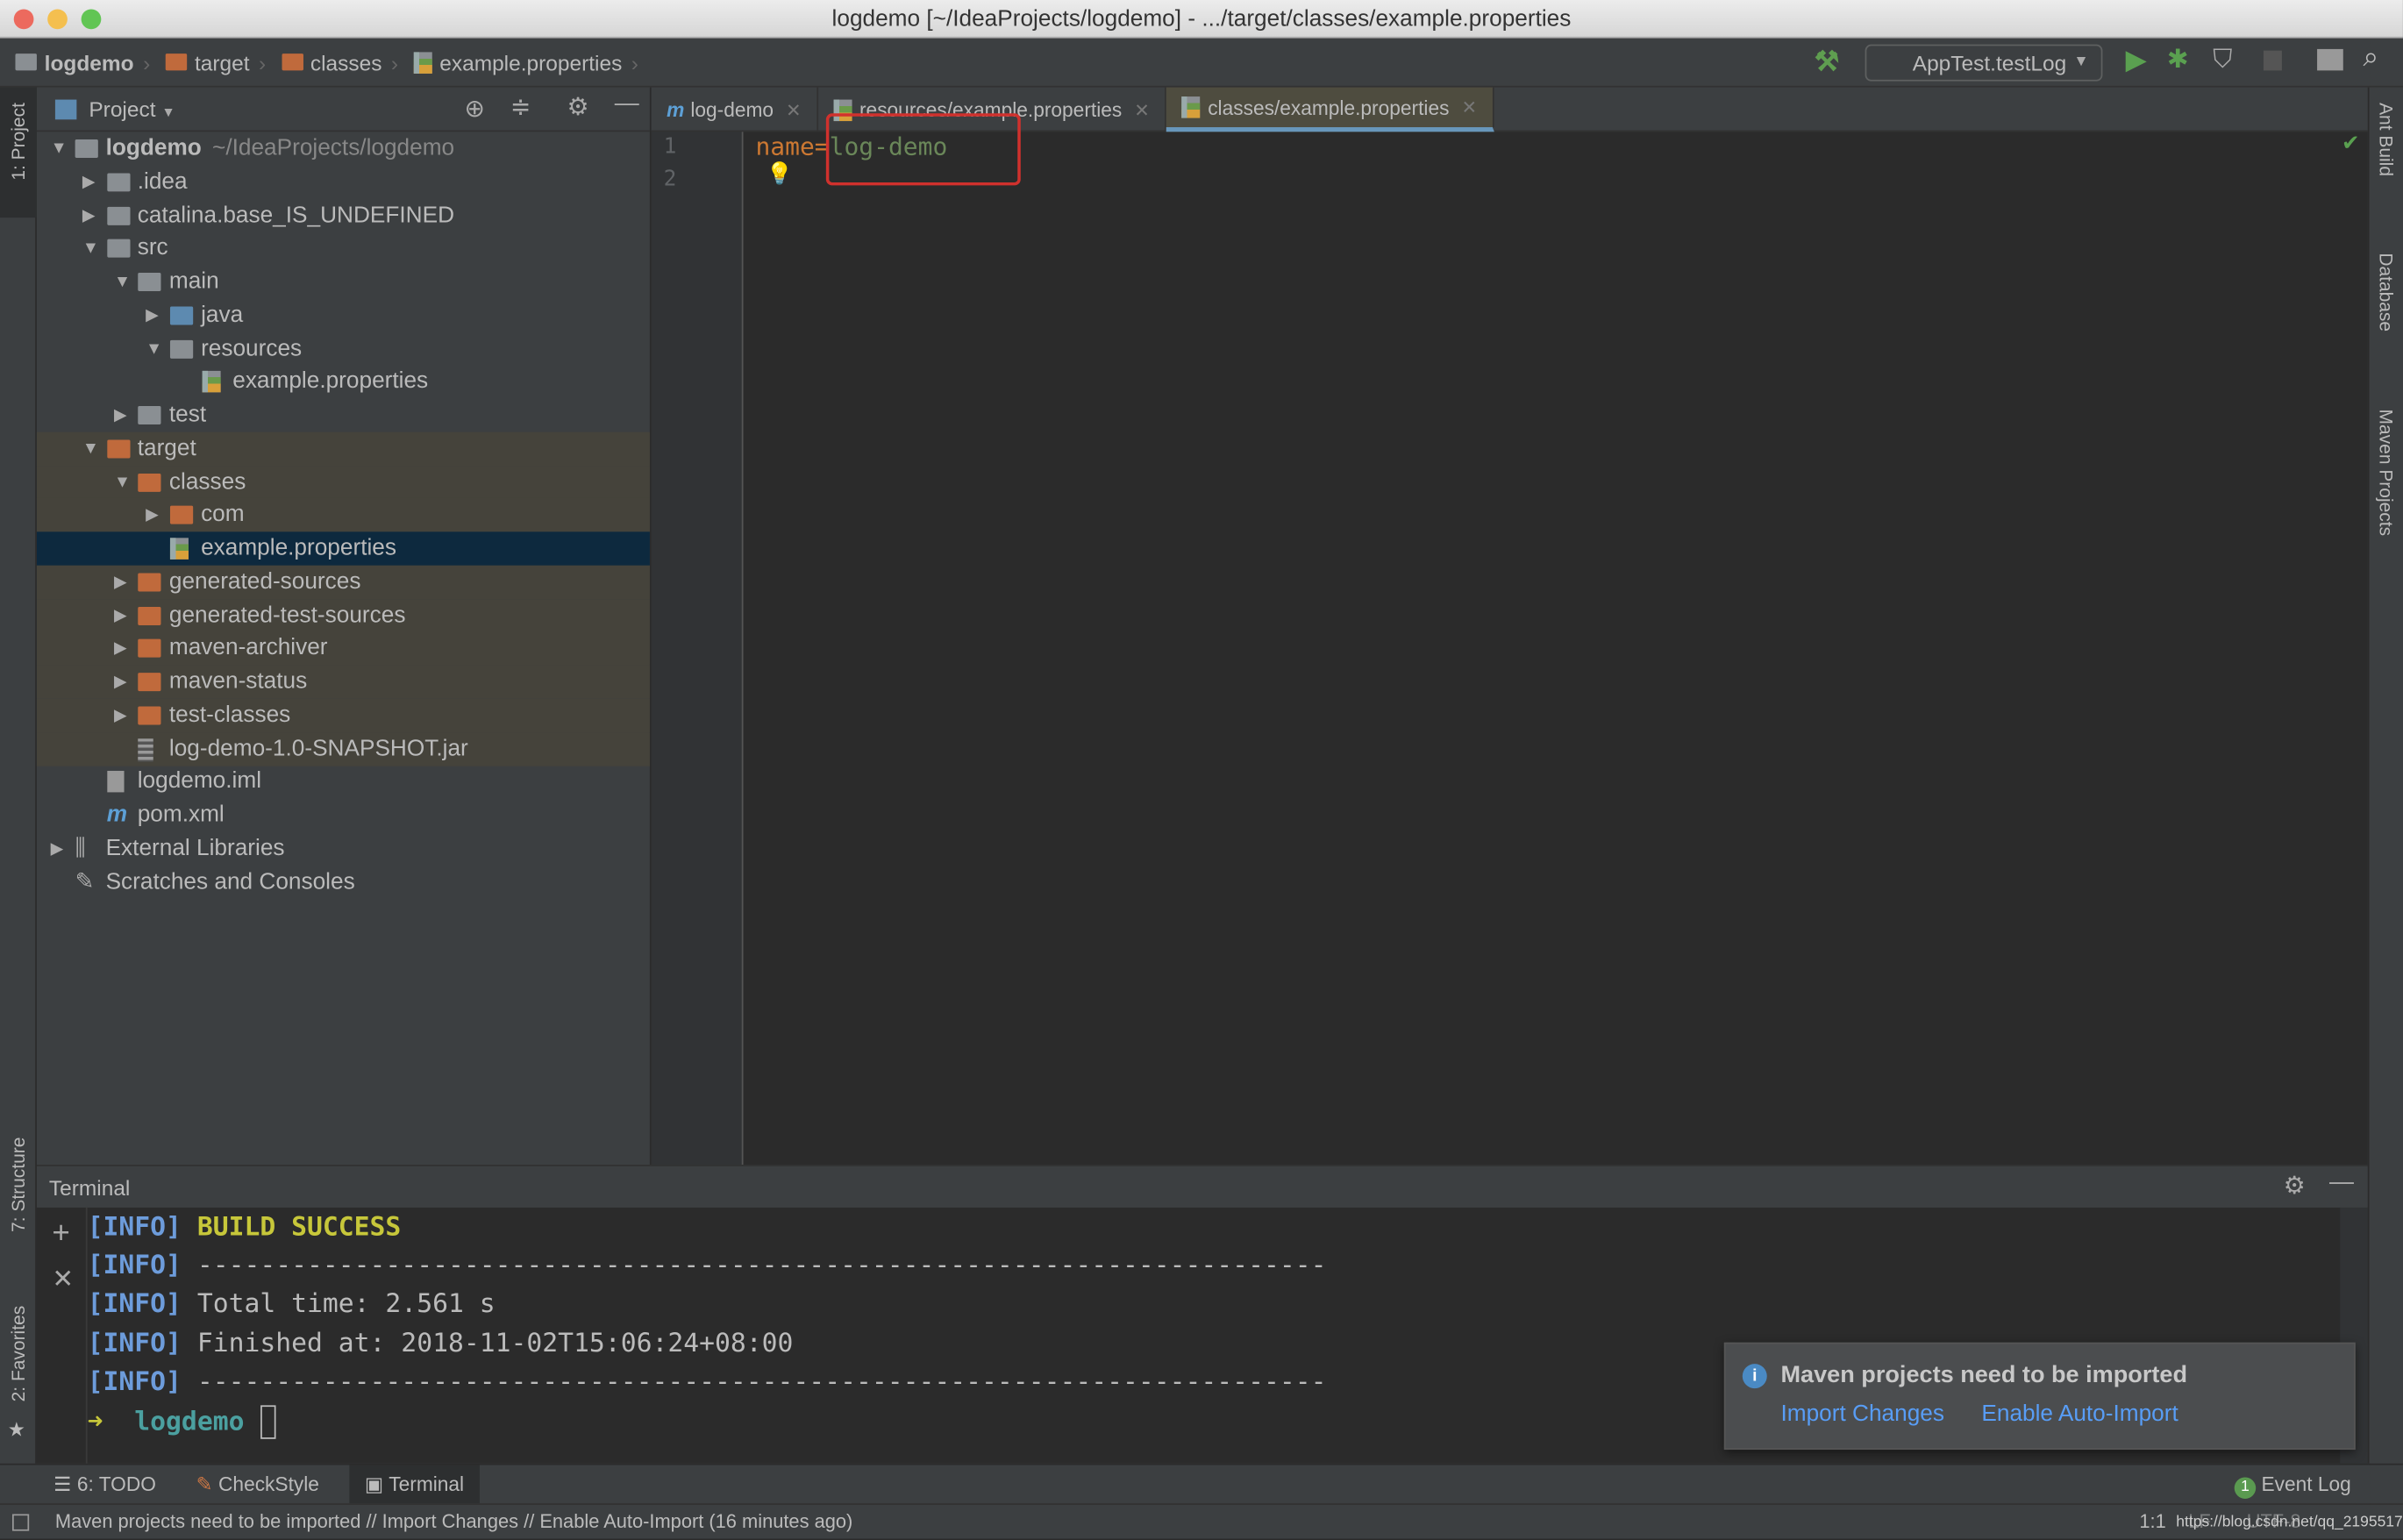 The image size is (2403, 1540). What do you see at coordinates (343, 515) in the screenshot?
I see `tree-item: ▶ com` at bounding box center [343, 515].